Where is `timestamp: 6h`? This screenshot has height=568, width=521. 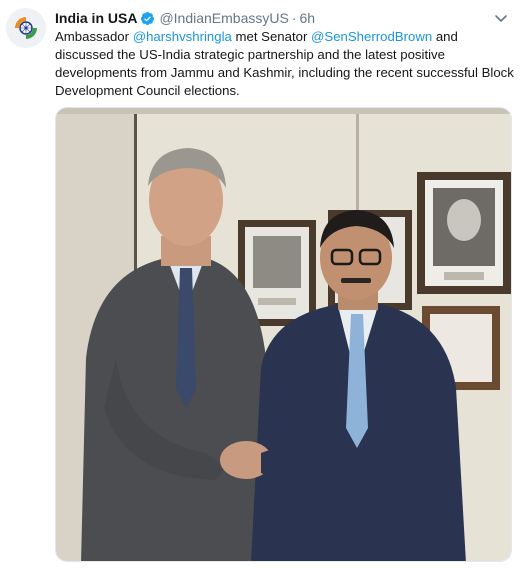
timestamp: 6h is located at coordinates (308, 18).